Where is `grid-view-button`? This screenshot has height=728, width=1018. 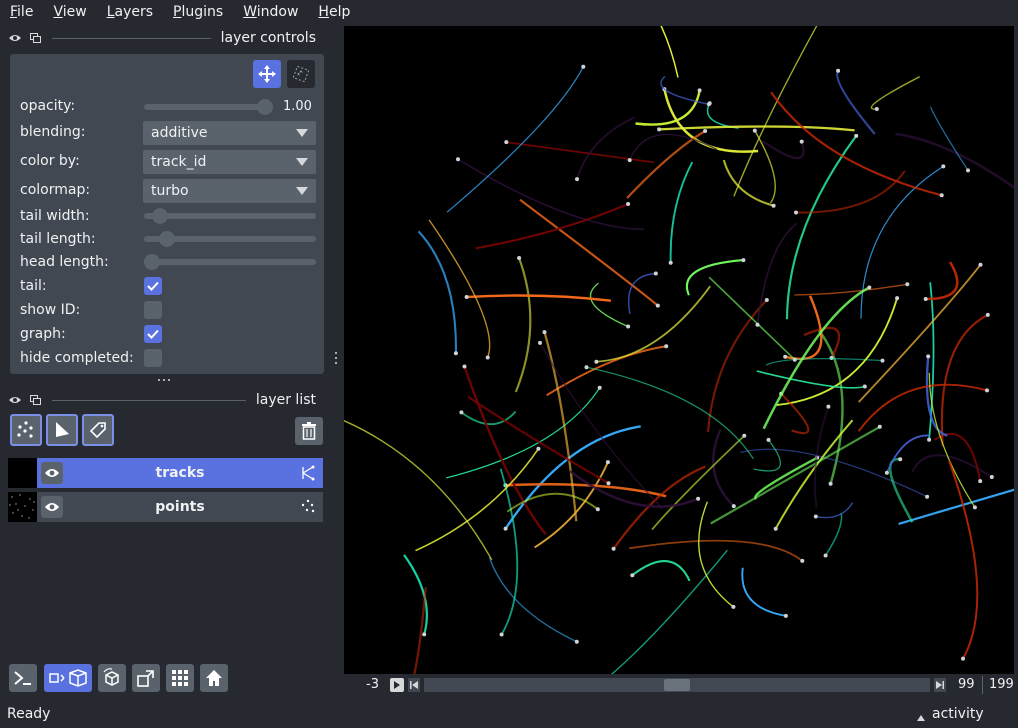
grid-view-button is located at coordinates (180, 678).